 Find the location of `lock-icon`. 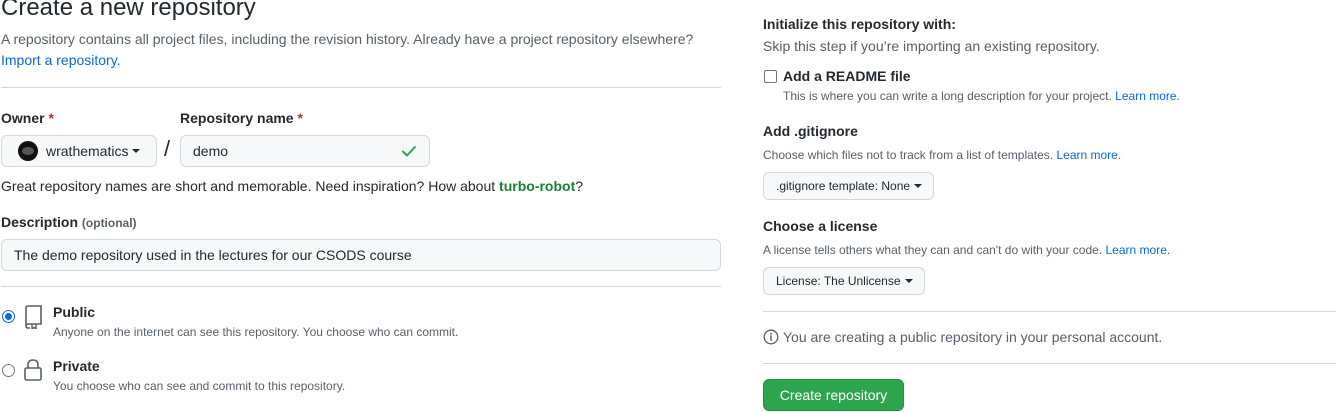

lock-icon is located at coordinates (33, 370).